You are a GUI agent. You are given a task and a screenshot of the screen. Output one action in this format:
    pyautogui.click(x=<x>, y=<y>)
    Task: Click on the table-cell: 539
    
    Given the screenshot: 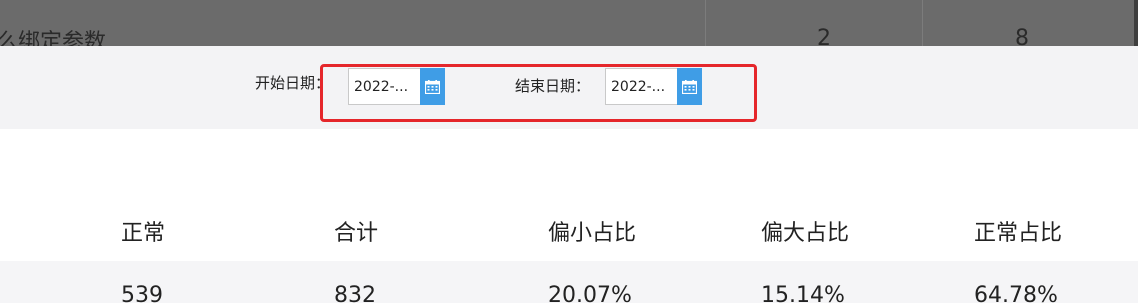 What is the action you would take?
    pyautogui.click(x=142, y=295)
    